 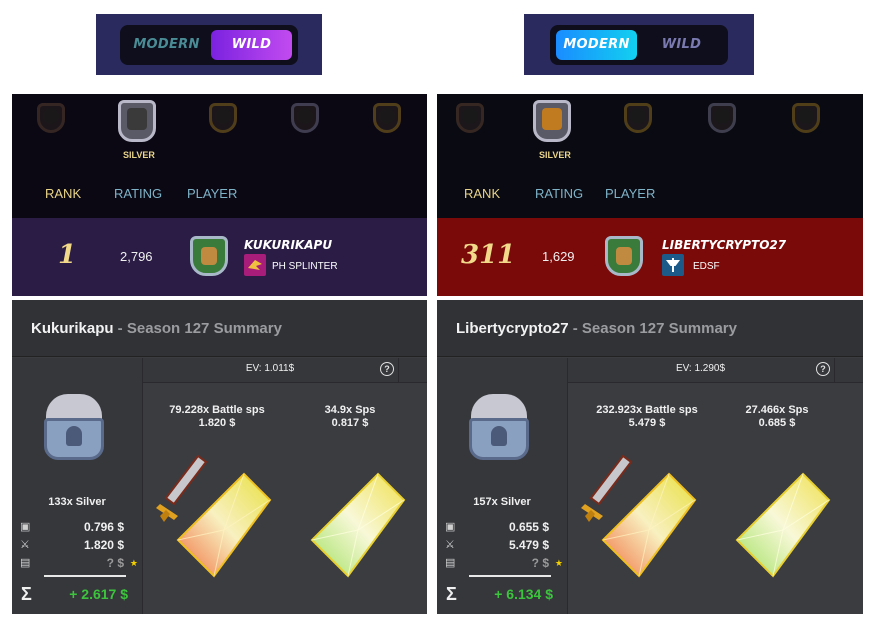 I want to click on battle-sps-reward: 79.228x Battle sps 1.820 $, so click(x=217, y=417).